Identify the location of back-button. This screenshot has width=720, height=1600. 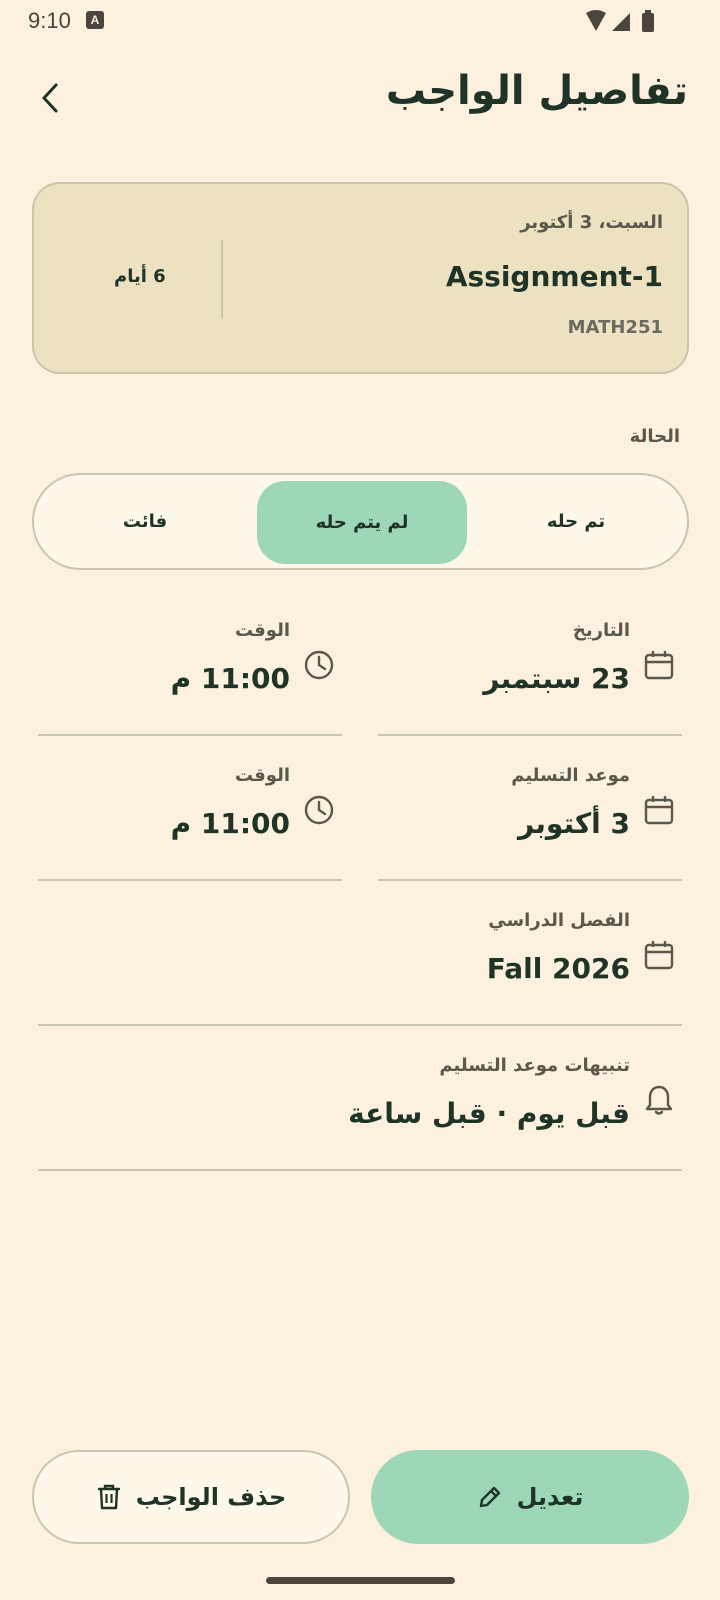
(50, 98).